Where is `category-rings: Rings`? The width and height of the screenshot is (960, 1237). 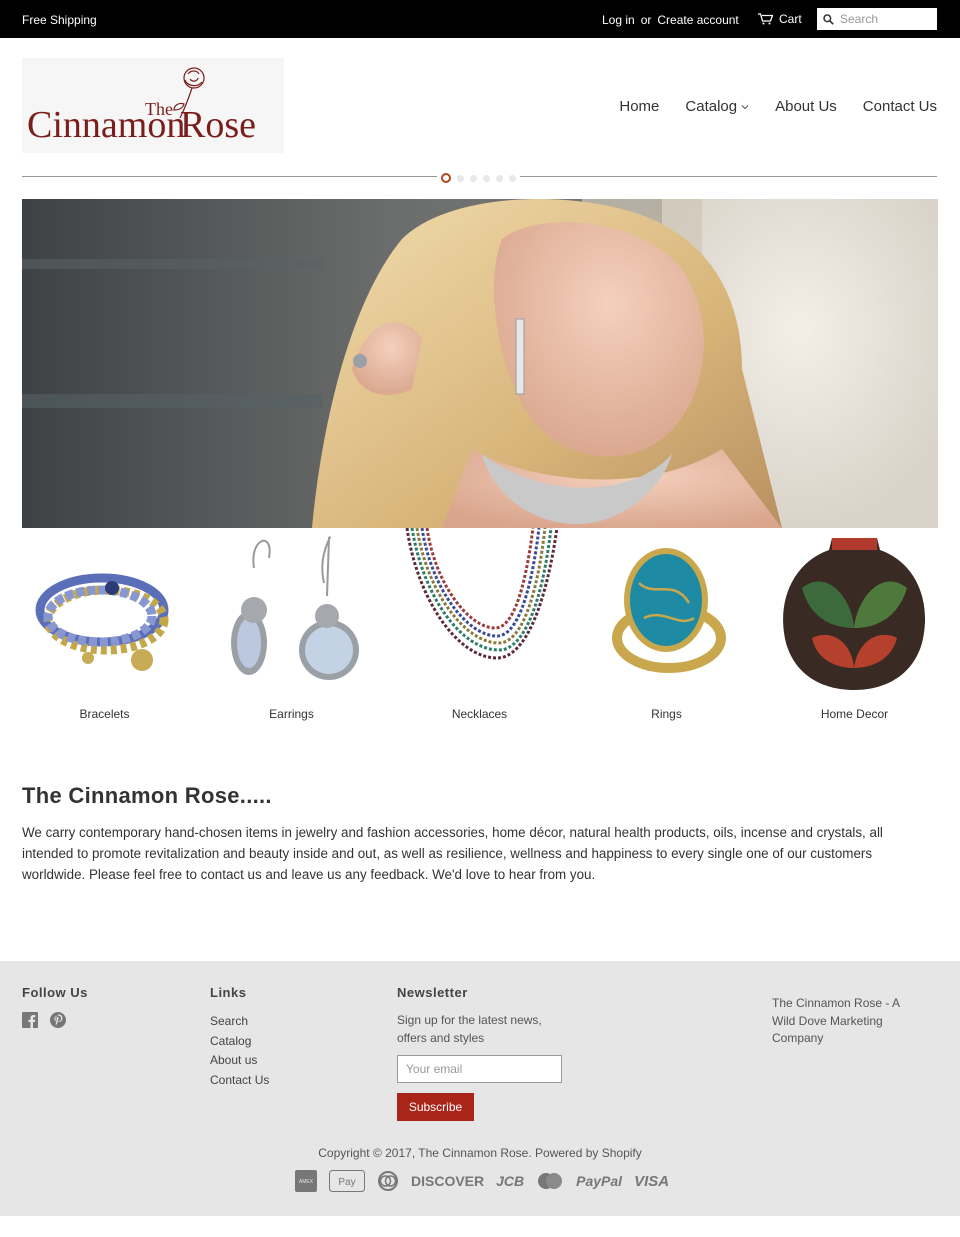 category-rings: Rings is located at coordinates (666, 624).